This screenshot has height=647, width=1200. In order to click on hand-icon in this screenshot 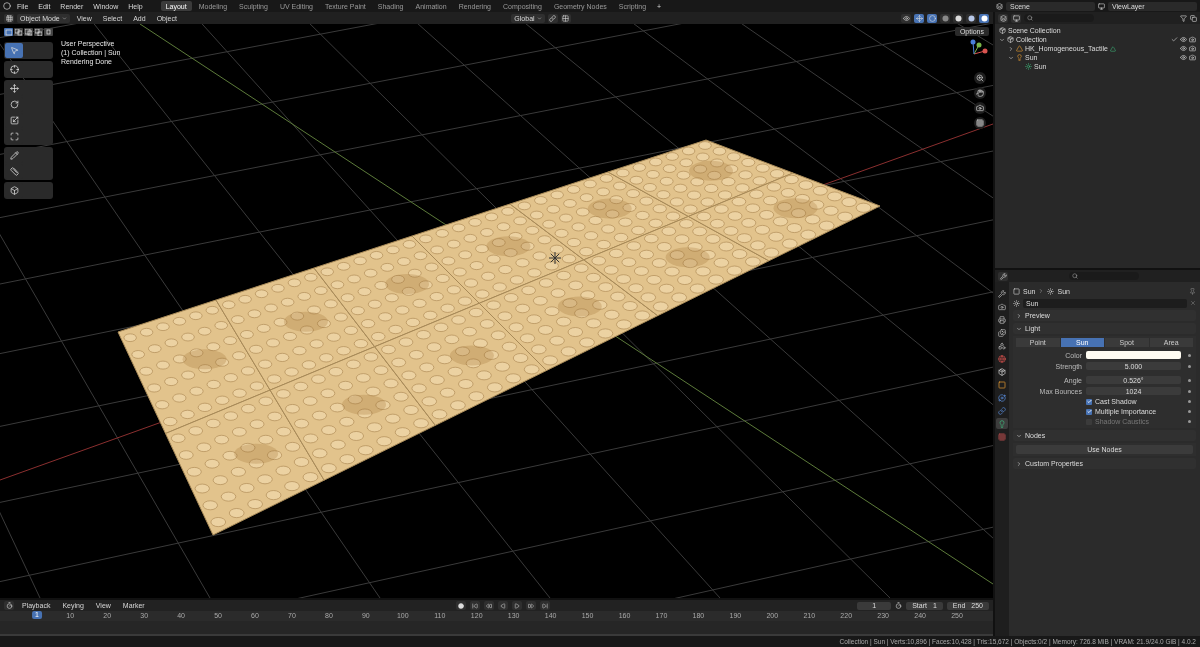, I will do `click(980, 93)`.